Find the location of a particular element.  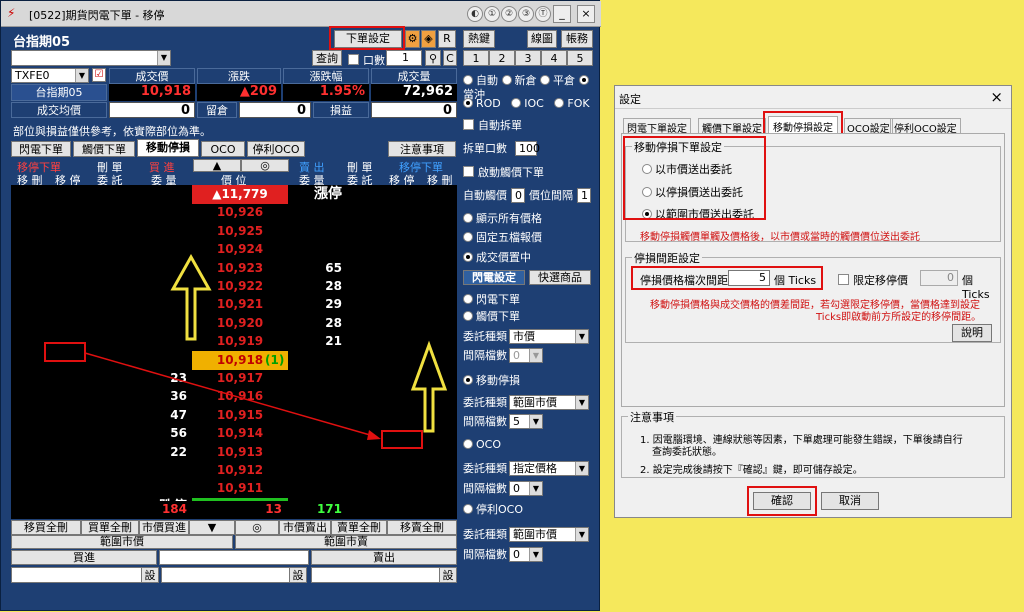

chase-label: 自動觸價 is located at coordinates (485, 195).